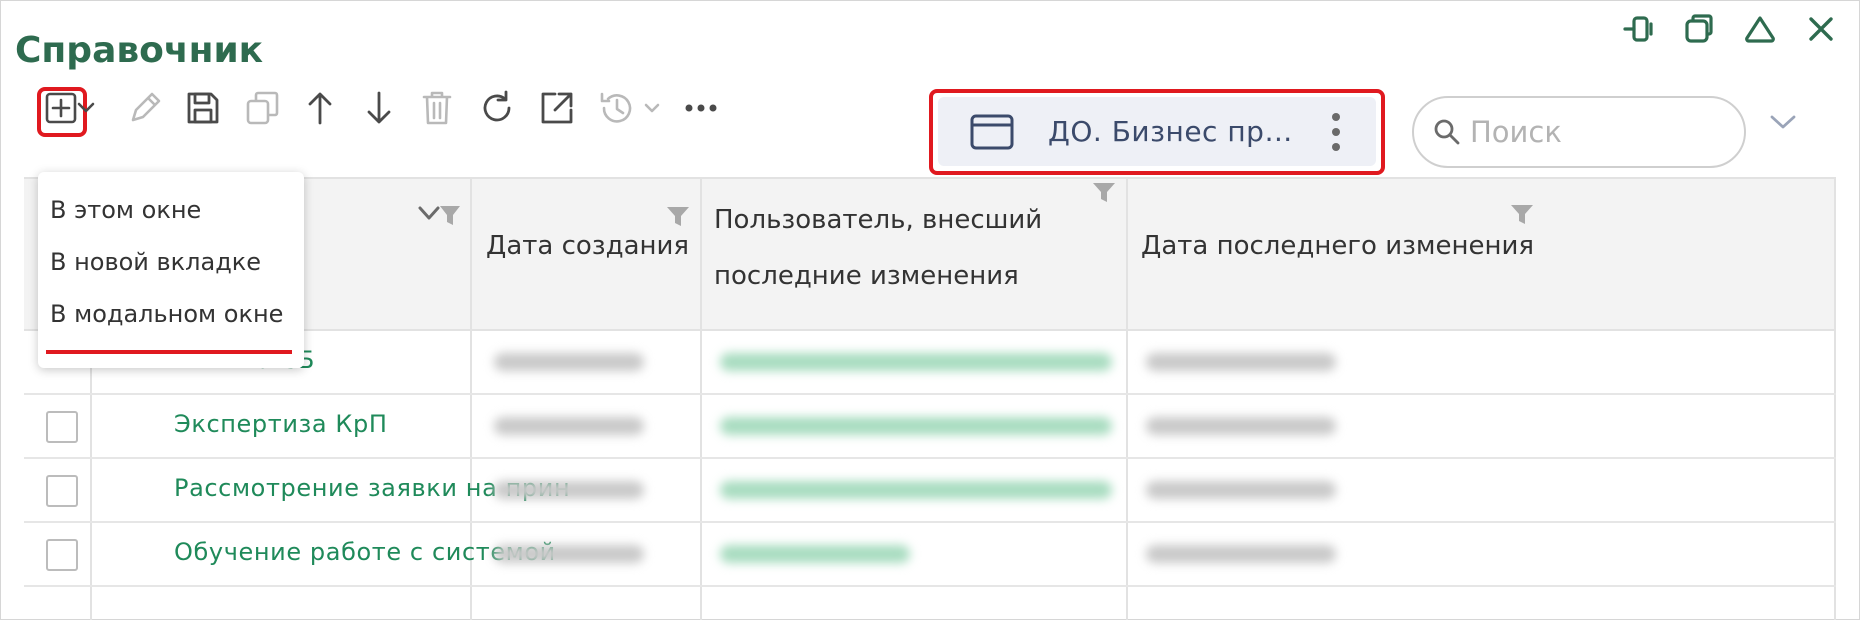  Describe the element at coordinates (1729, 29) in the screenshot. I see `window-controls` at that location.